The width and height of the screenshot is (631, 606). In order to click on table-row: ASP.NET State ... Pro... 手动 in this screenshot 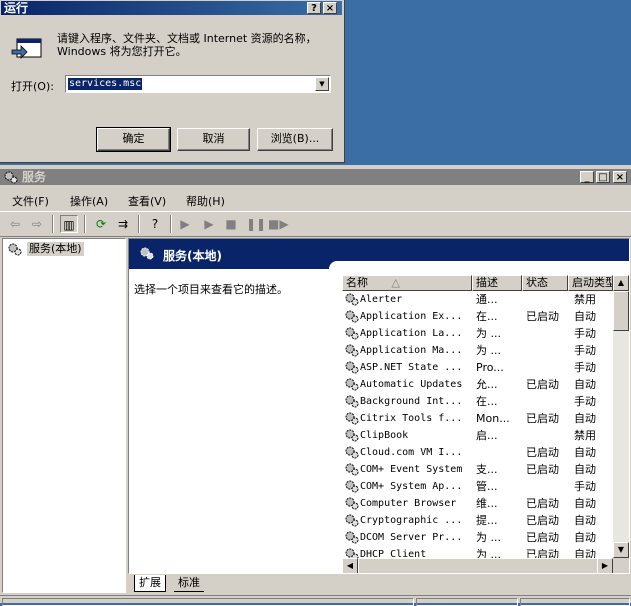, I will do `click(477, 367)`.